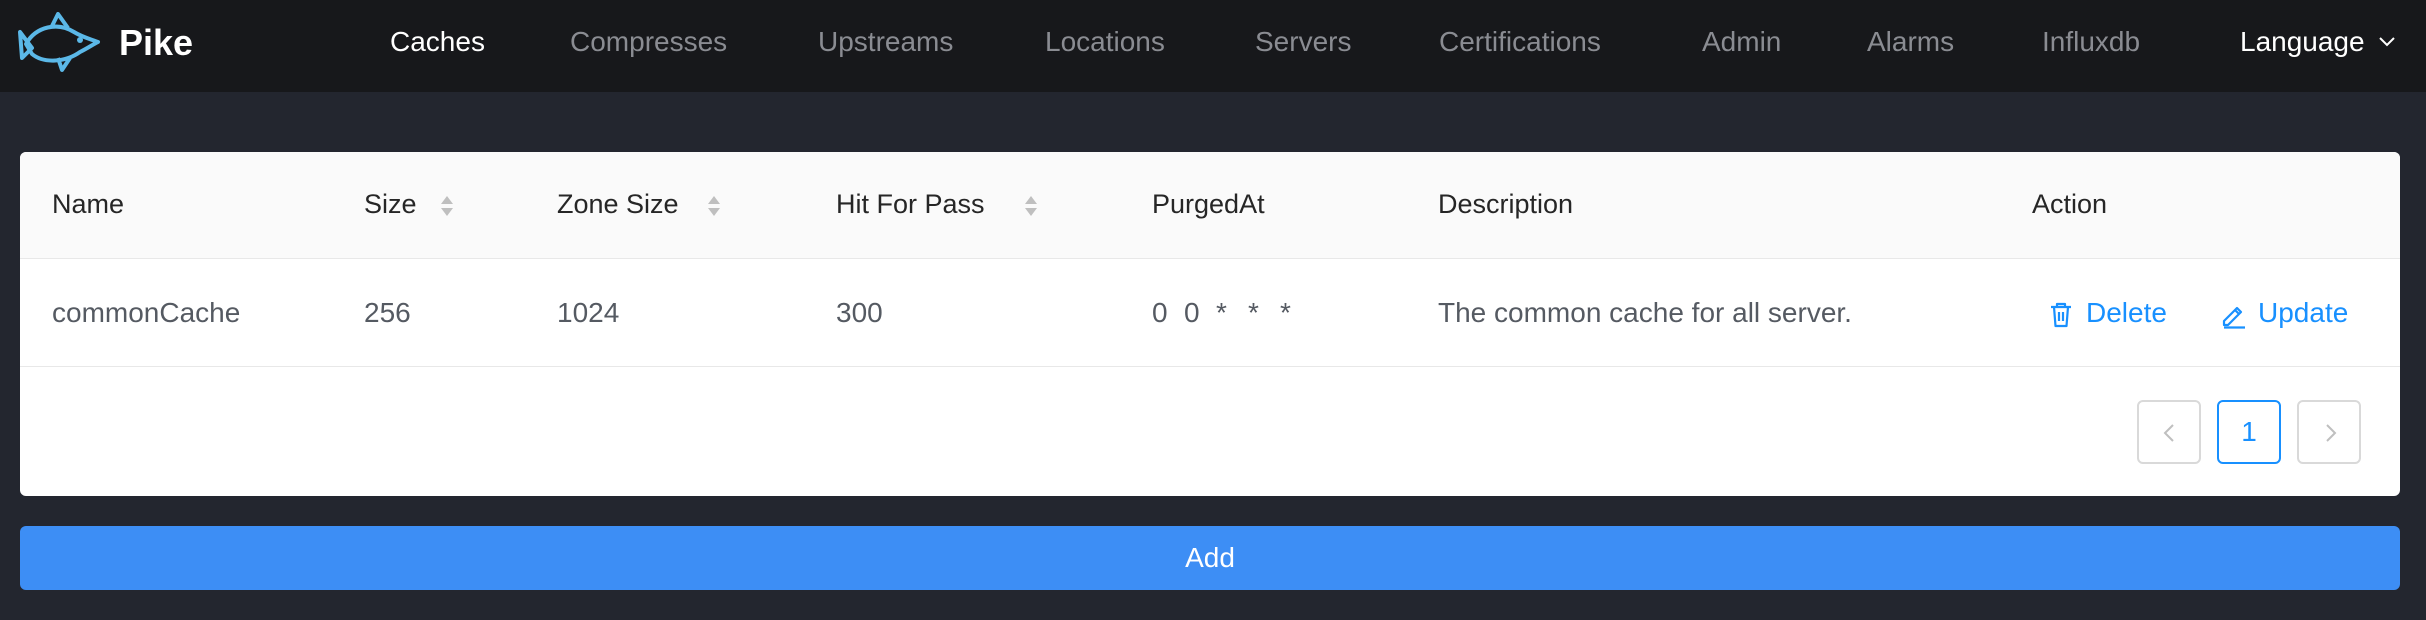 The image size is (2426, 620). I want to click on edit-pencil-icon, so click(2233, 317).